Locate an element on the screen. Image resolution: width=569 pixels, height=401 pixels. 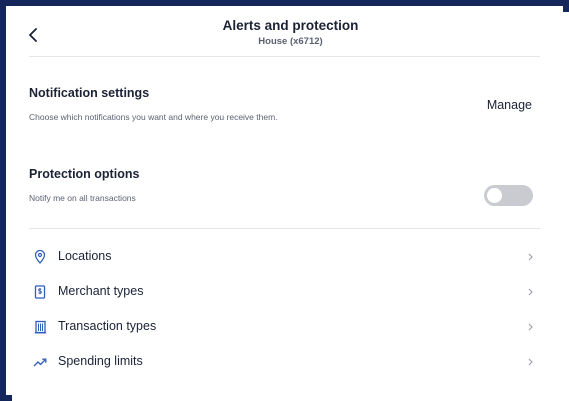
list-item-label: Merchant types is located at coordinates (101, 291).